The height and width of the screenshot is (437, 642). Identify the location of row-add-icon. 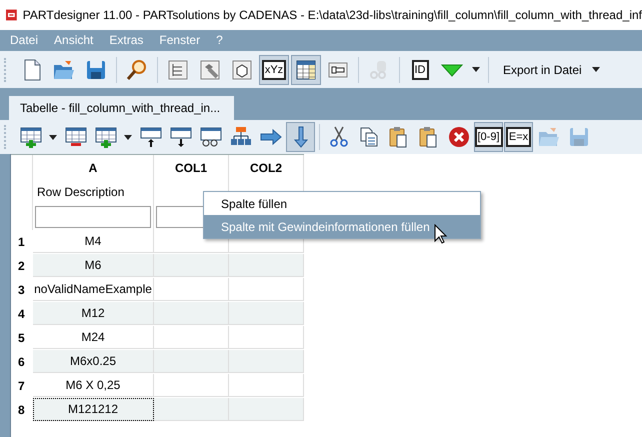
(31, 137).